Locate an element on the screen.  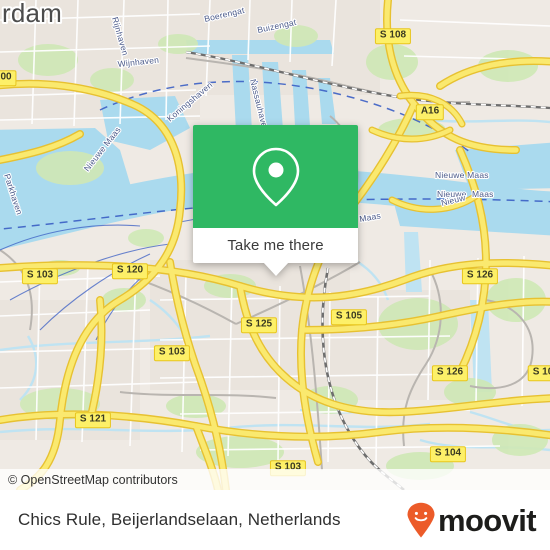
road-shield-label: S 120 is located at coordinates (130, 270).